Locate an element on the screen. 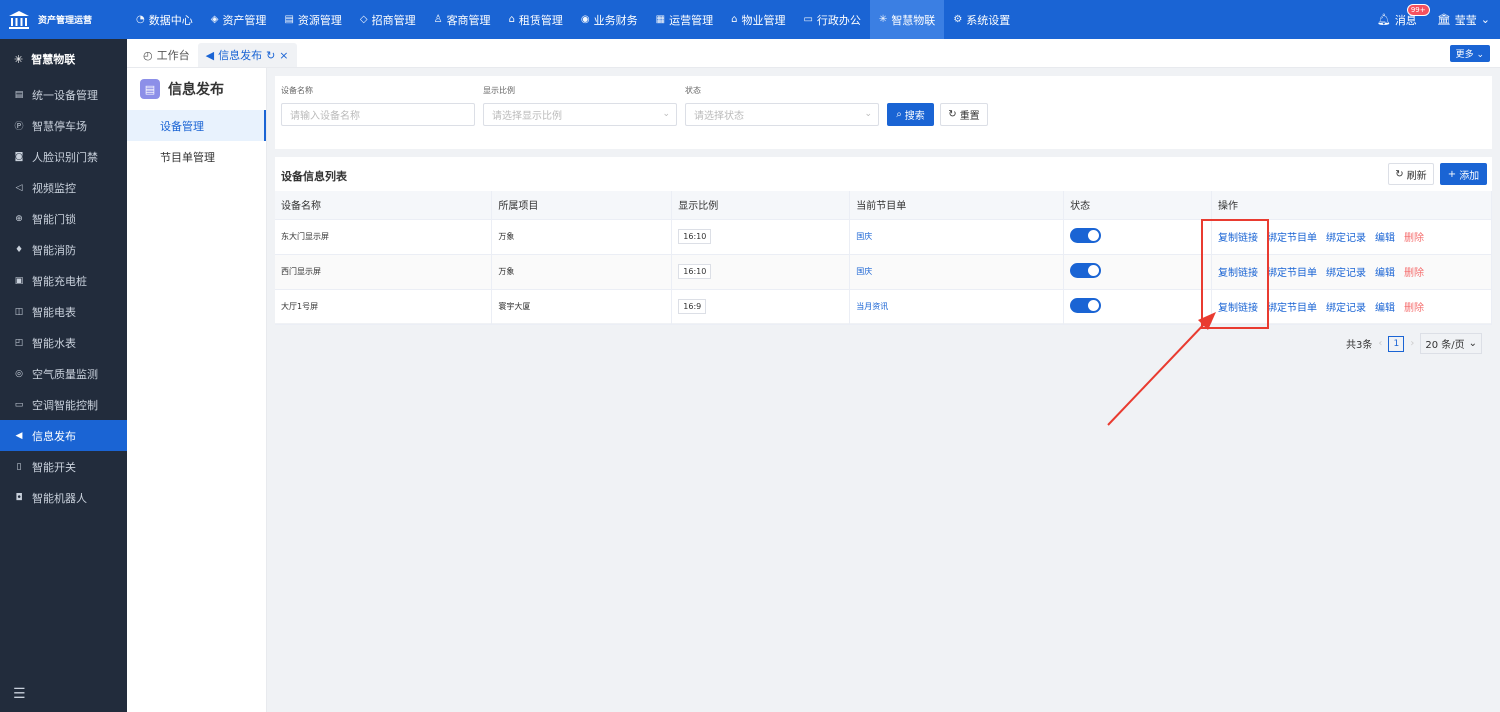 Image resolution: width=1500 pixels, height=712 pixels. sidebar-item-charging: ▣ 智能充电桩 is located at coordinates (63, 280).